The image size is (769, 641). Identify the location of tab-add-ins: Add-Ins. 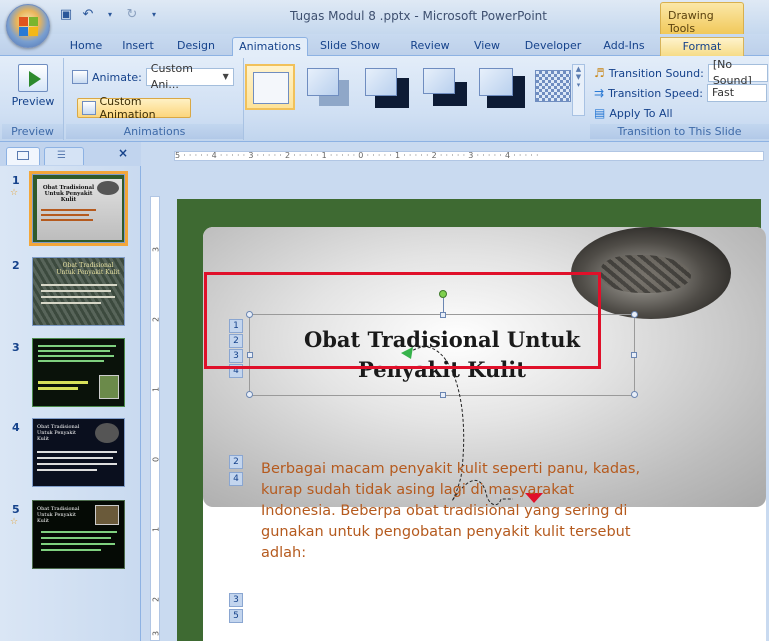
(624, 46).